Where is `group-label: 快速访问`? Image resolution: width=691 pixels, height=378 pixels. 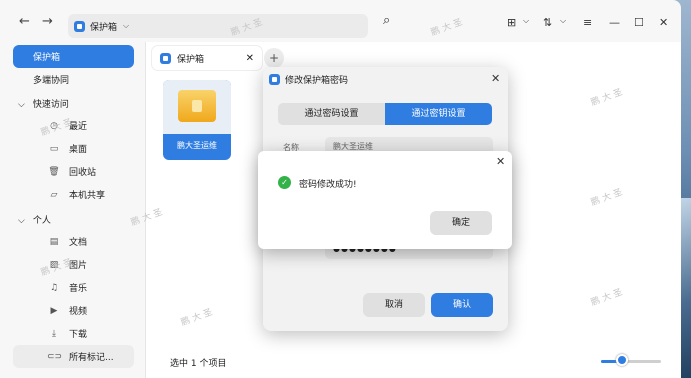
group-label: 快速访问 is located at coordinates (50, 105).